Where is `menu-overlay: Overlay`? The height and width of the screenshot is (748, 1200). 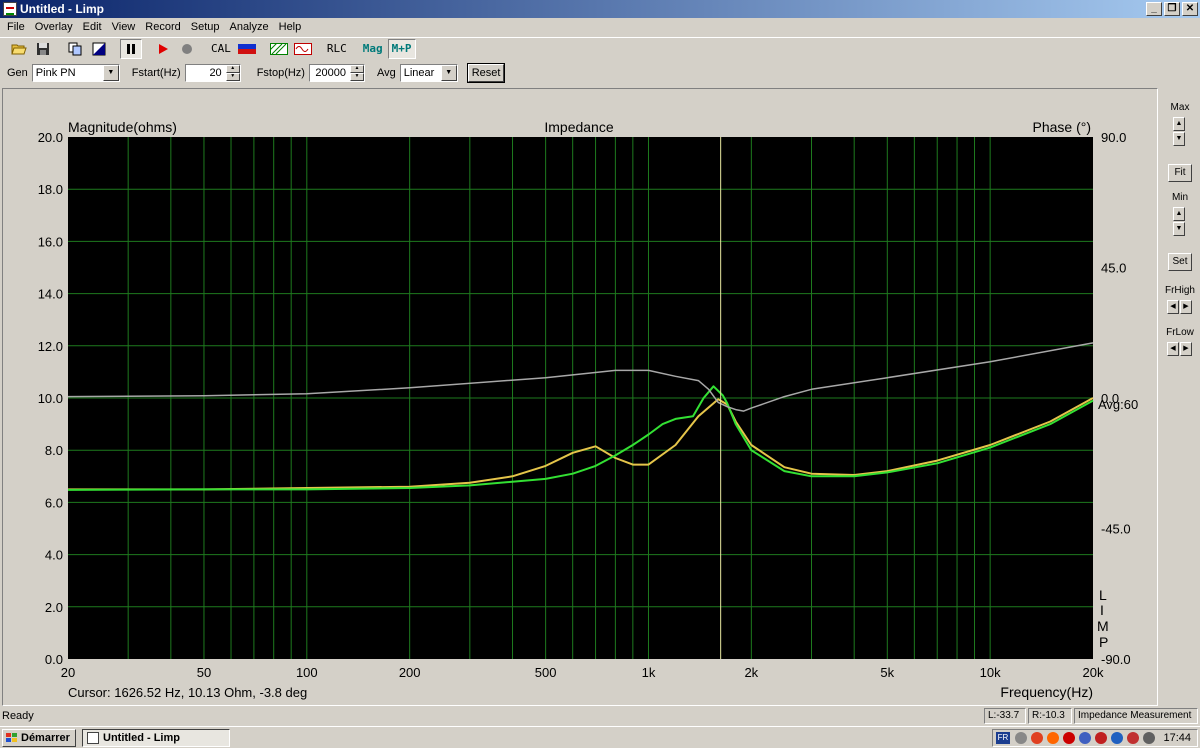 menu-overlay: Overlay is located at coordinates (54, 27).